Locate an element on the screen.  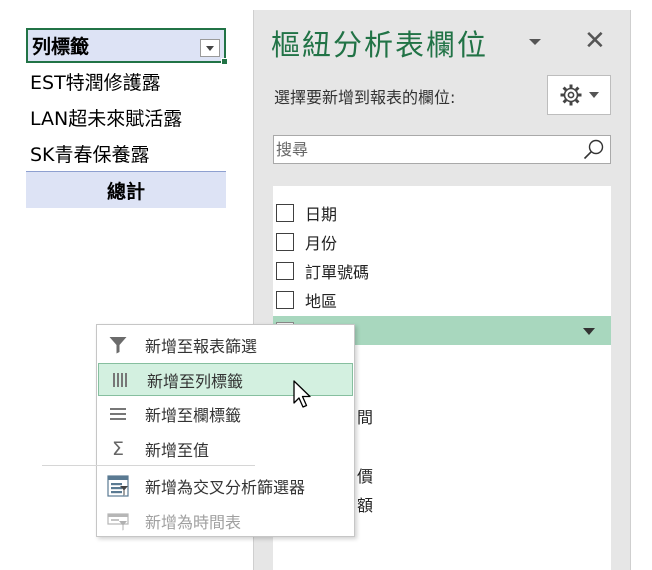
field-item-order-number: 訂單號碼 is located at coordinates (442, 270).